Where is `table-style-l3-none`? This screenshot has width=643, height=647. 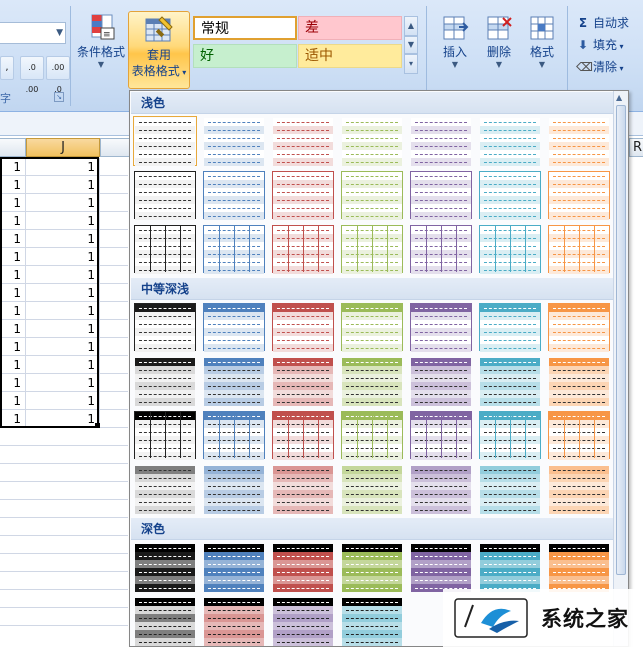 table-style-l3-none is located at coordinates (165, 249).